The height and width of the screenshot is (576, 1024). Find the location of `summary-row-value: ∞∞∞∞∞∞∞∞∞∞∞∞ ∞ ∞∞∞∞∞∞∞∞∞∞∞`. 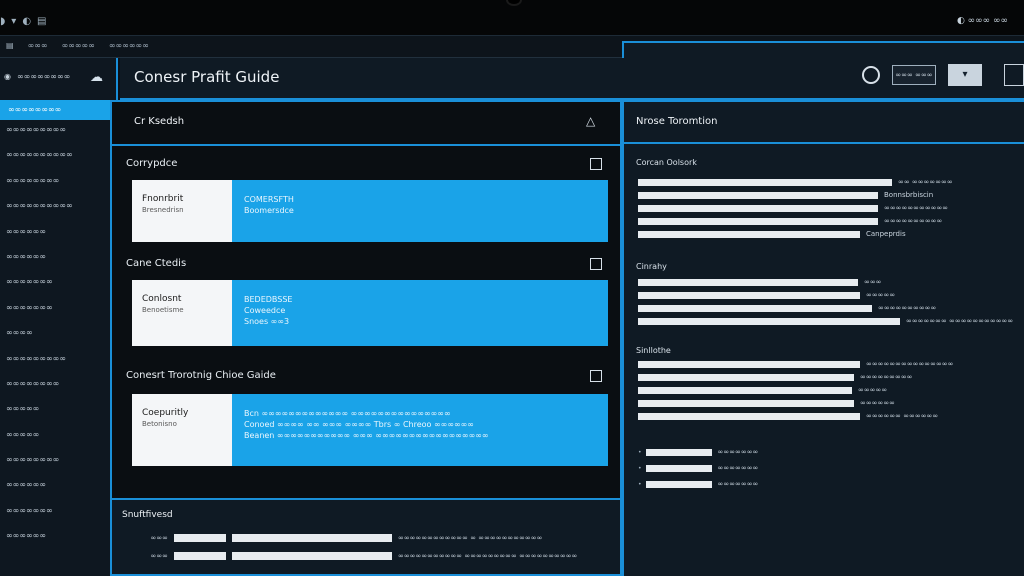

summary-row-value: ∞∞∞∞∞∞∞∞∞∞∞∞ ∞ ∞∞∞∞∞∞∞∞∞∞∞ is located at coordinates (470, 538).